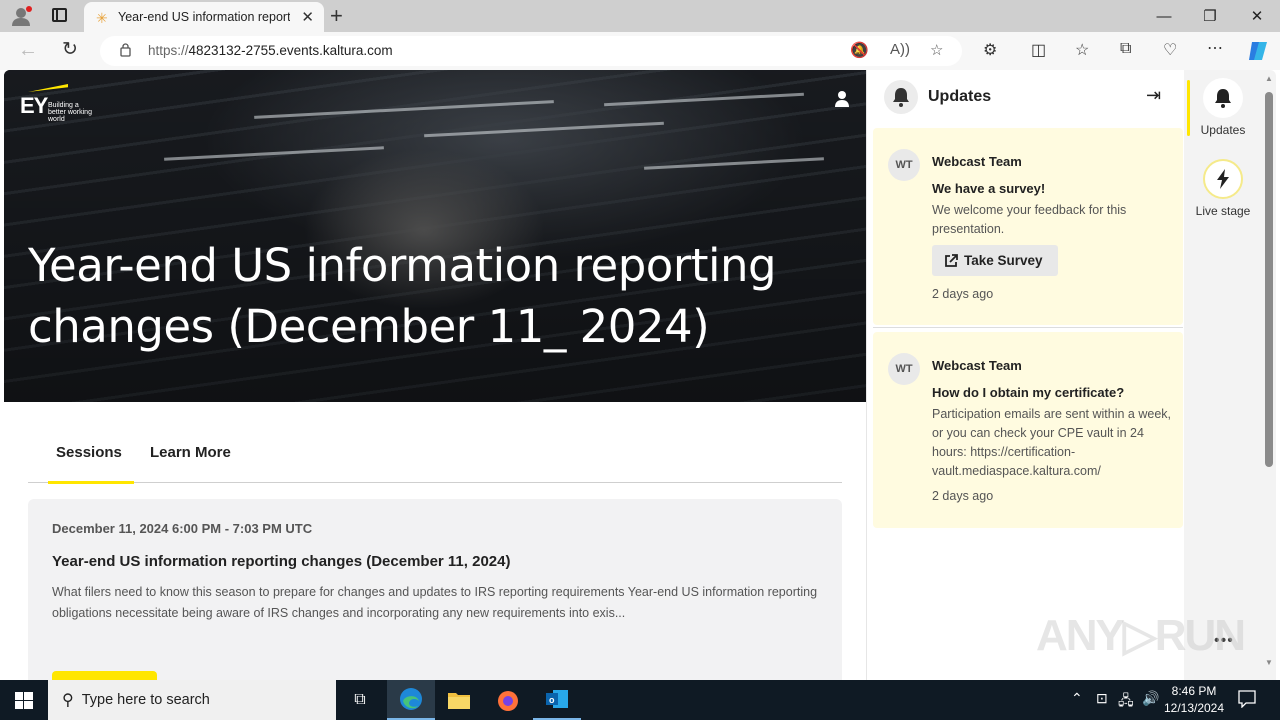 The height and width of the screenshot is (720, 1280). Describe the element at coordinates (125, 50) in the screenshot. I see `lock-icon` at that location.